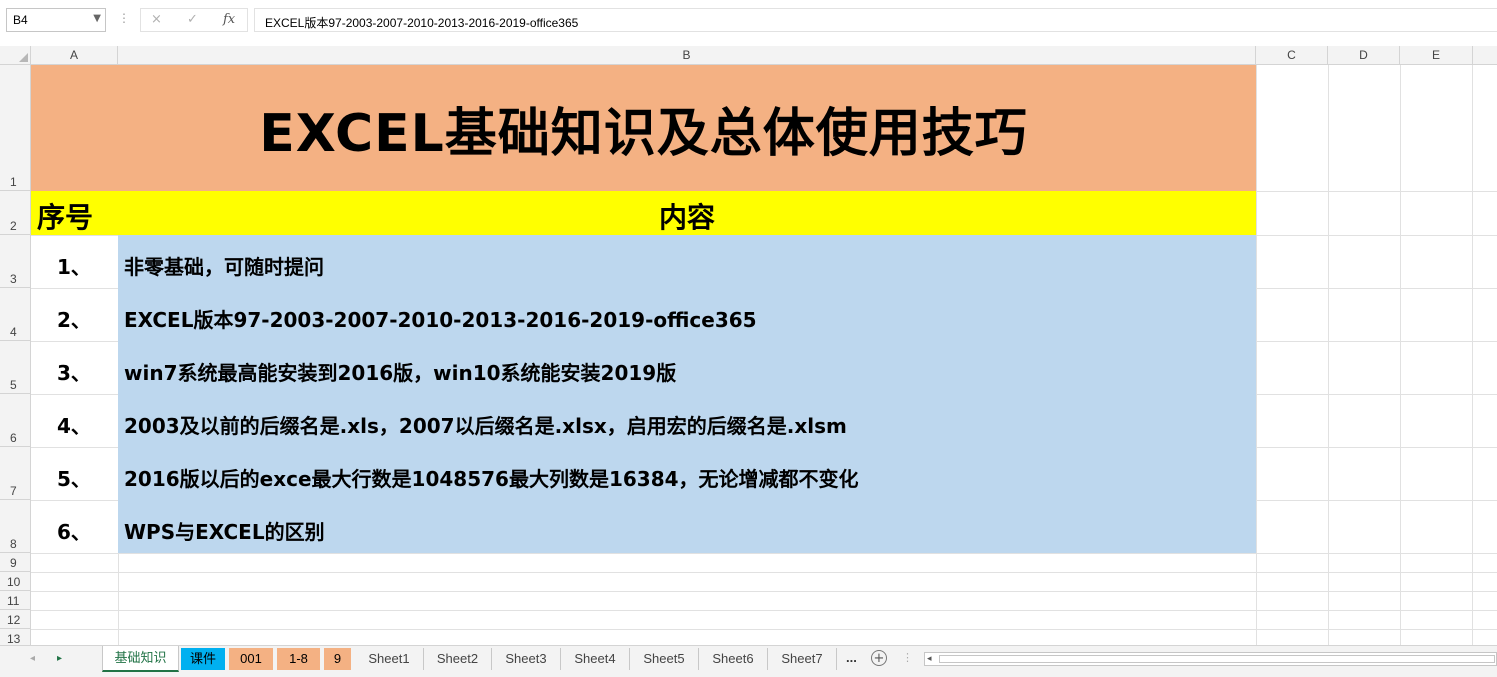 The image size is (1497, 677). What do you see at coordinates (156, 19) in the screenshot?
I see `cancel-icon: ×` at bounding box center [156, 19].